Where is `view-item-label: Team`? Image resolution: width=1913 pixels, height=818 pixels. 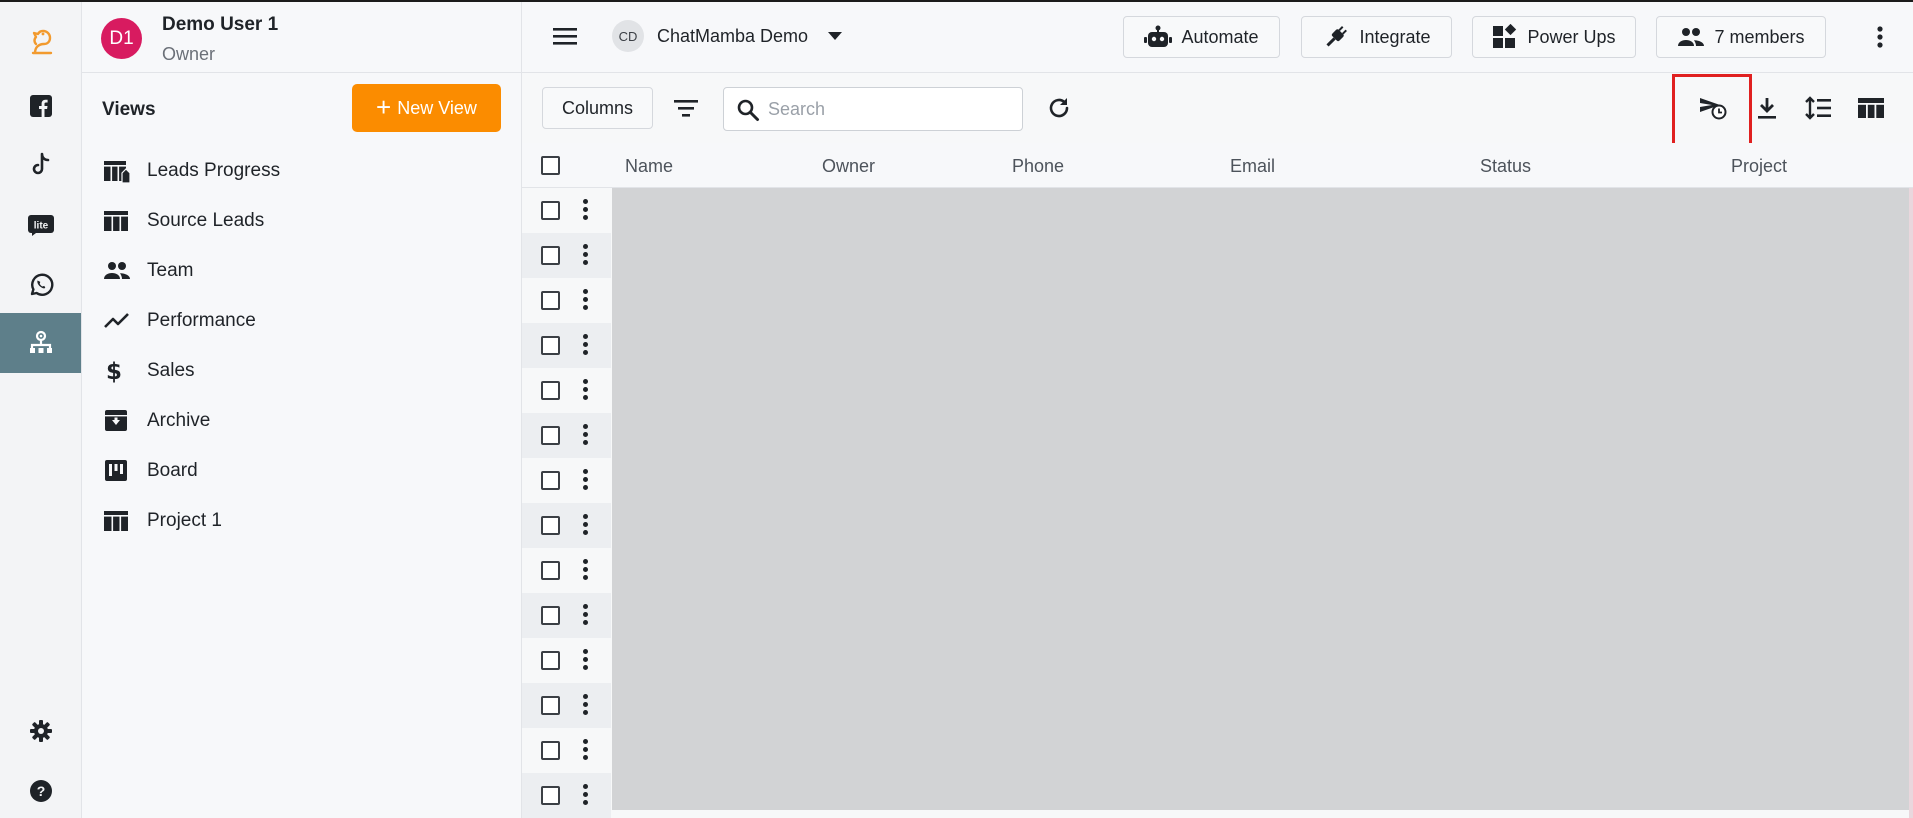
view-item-label: Team is located at coordinates (170, 270).